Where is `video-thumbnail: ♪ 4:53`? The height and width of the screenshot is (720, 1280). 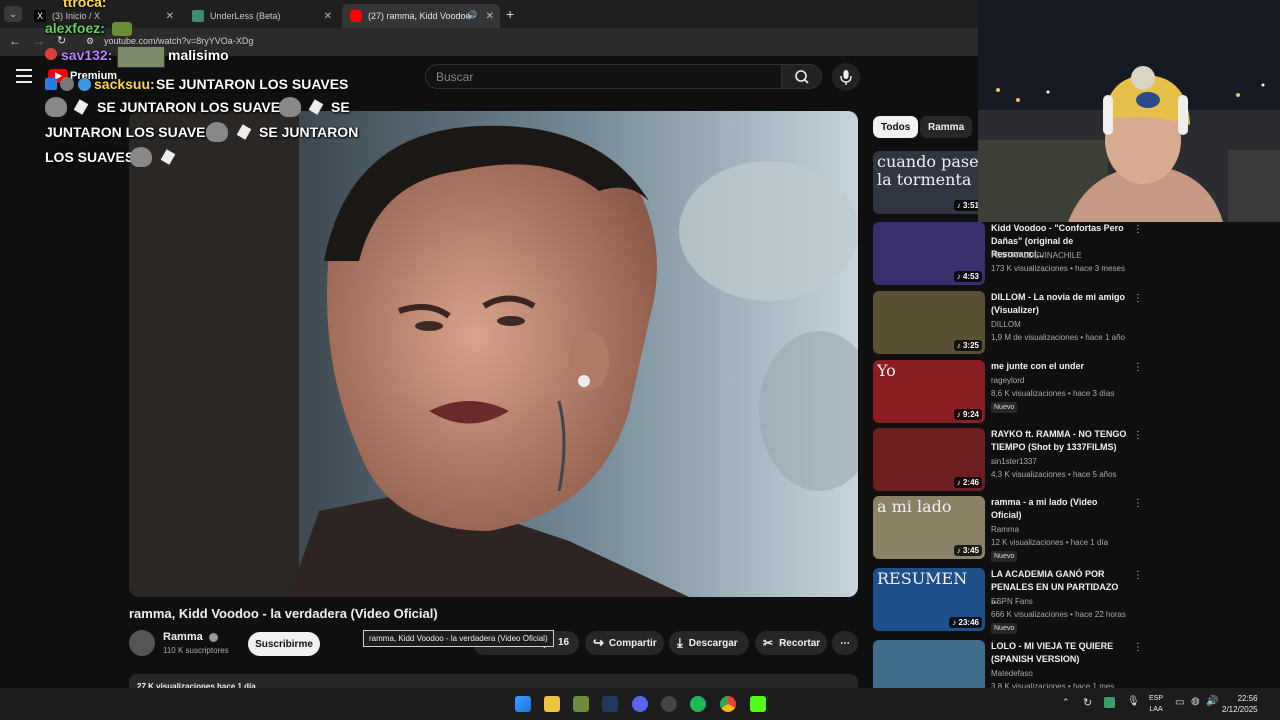 video-thumbnail: ♪ 4:53 is located at coordinates (929, 253).